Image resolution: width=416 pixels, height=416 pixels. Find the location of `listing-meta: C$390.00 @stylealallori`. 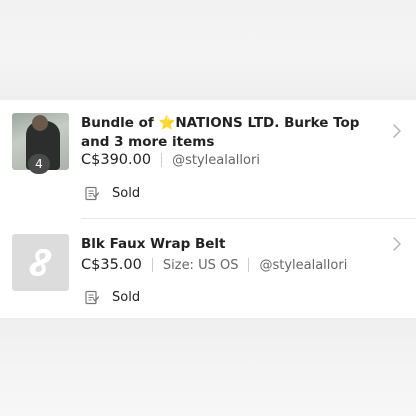

listing-meta: C$390.00 @stylealallori is located at coordinates (170, 160).